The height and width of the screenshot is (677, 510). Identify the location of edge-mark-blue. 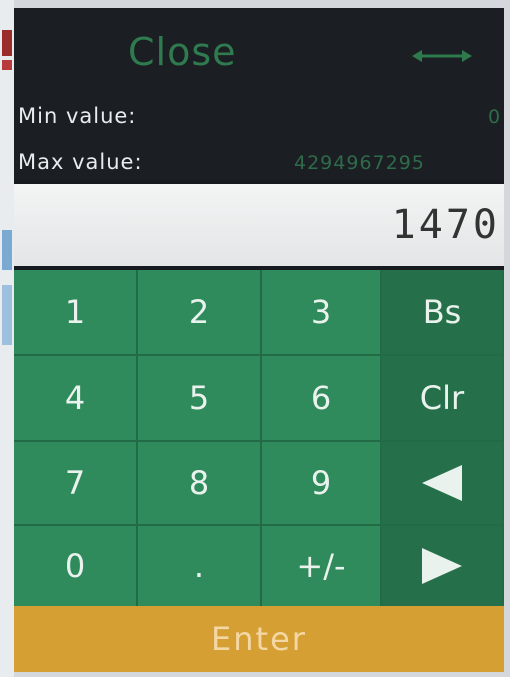
(7, 250).